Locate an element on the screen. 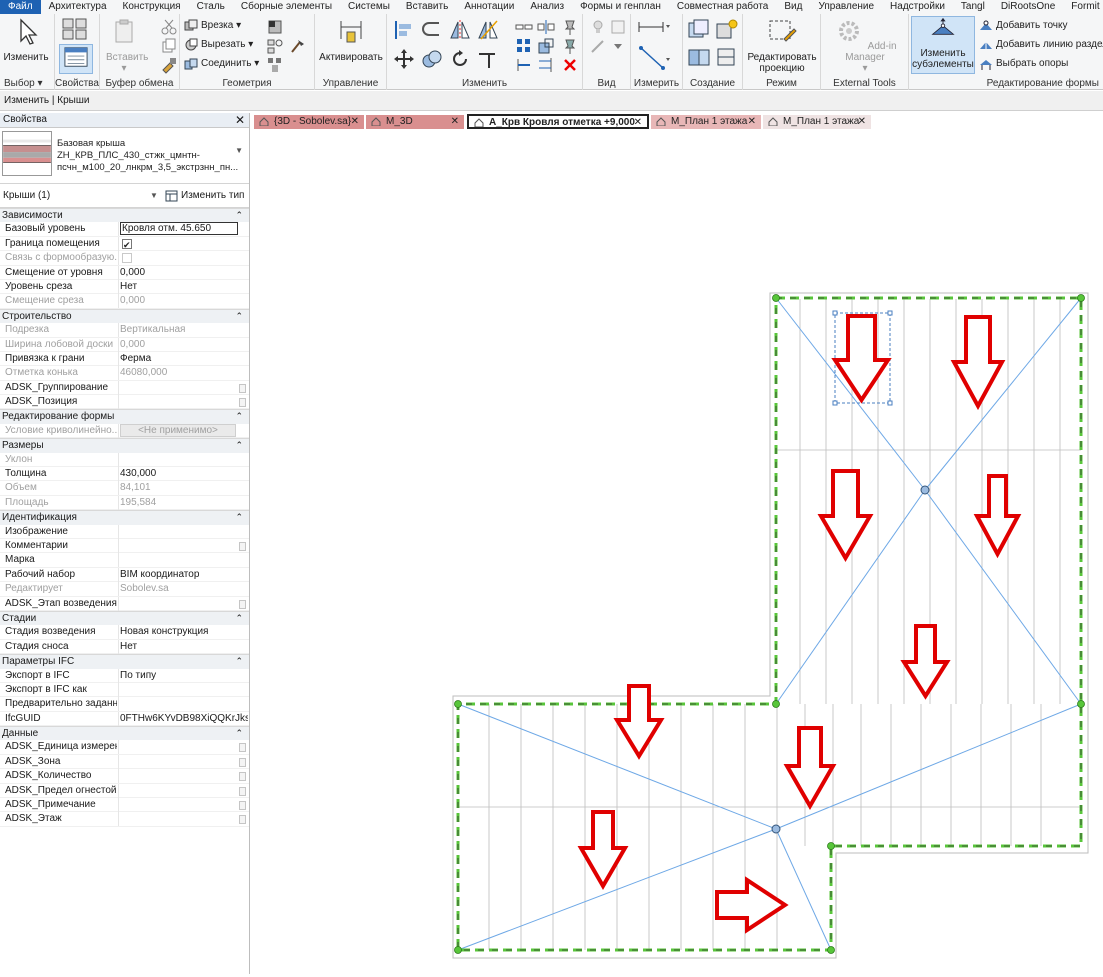  property-value: BIM координатор is located at coordinates (184, 575).